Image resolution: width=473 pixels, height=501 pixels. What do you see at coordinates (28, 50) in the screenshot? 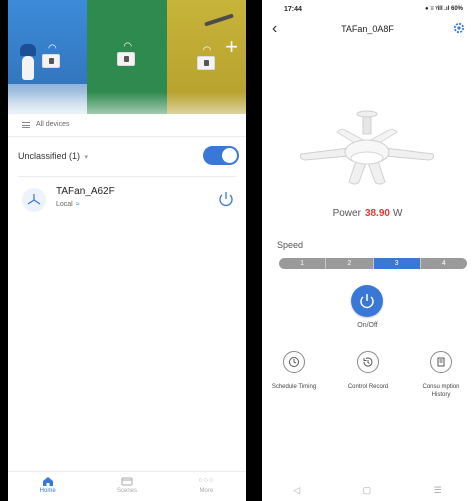
I see `lamp-illustration` at bounding box center [28, 50].